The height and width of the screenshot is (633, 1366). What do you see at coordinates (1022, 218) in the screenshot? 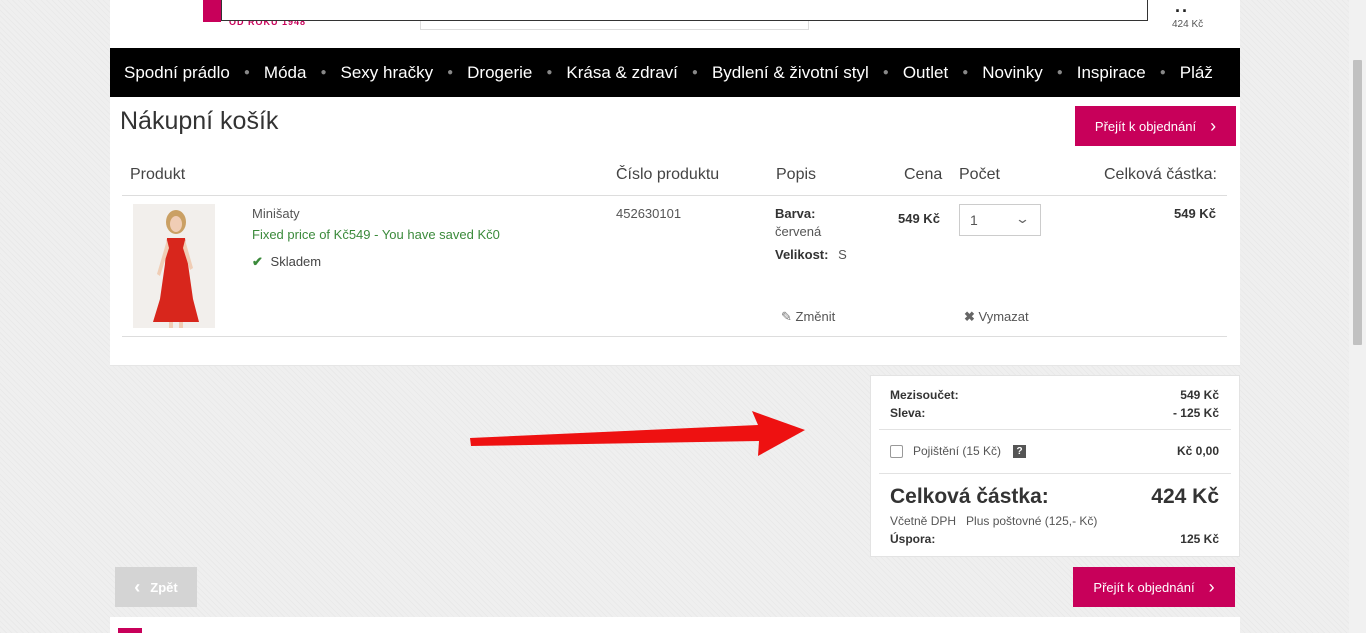
I see `chevron-down-icon: ⌄` at bounding box center [1022, 218].